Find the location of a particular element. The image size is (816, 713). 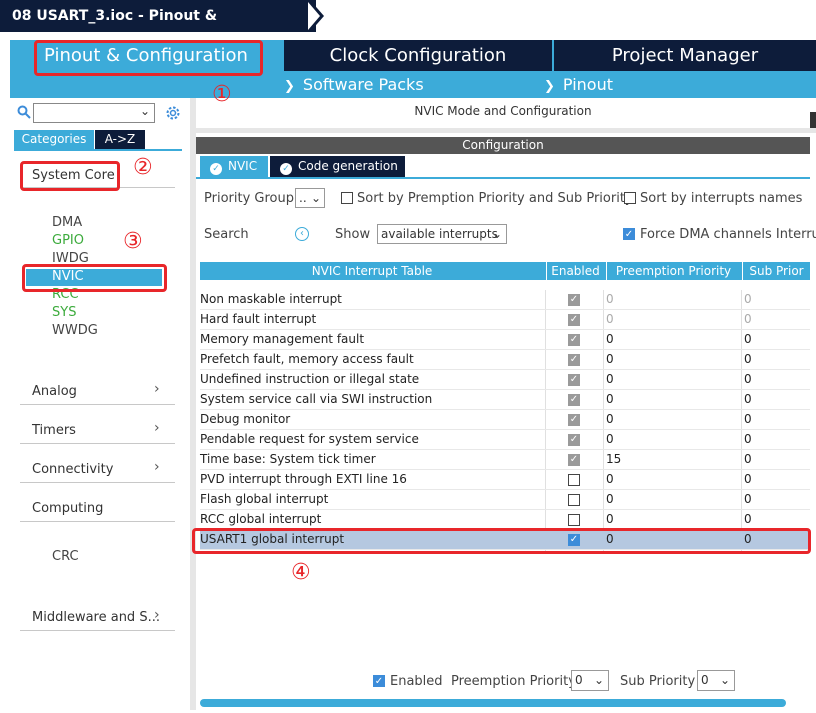

annotation-number-4: ④ is located at coordinates (301, 572).